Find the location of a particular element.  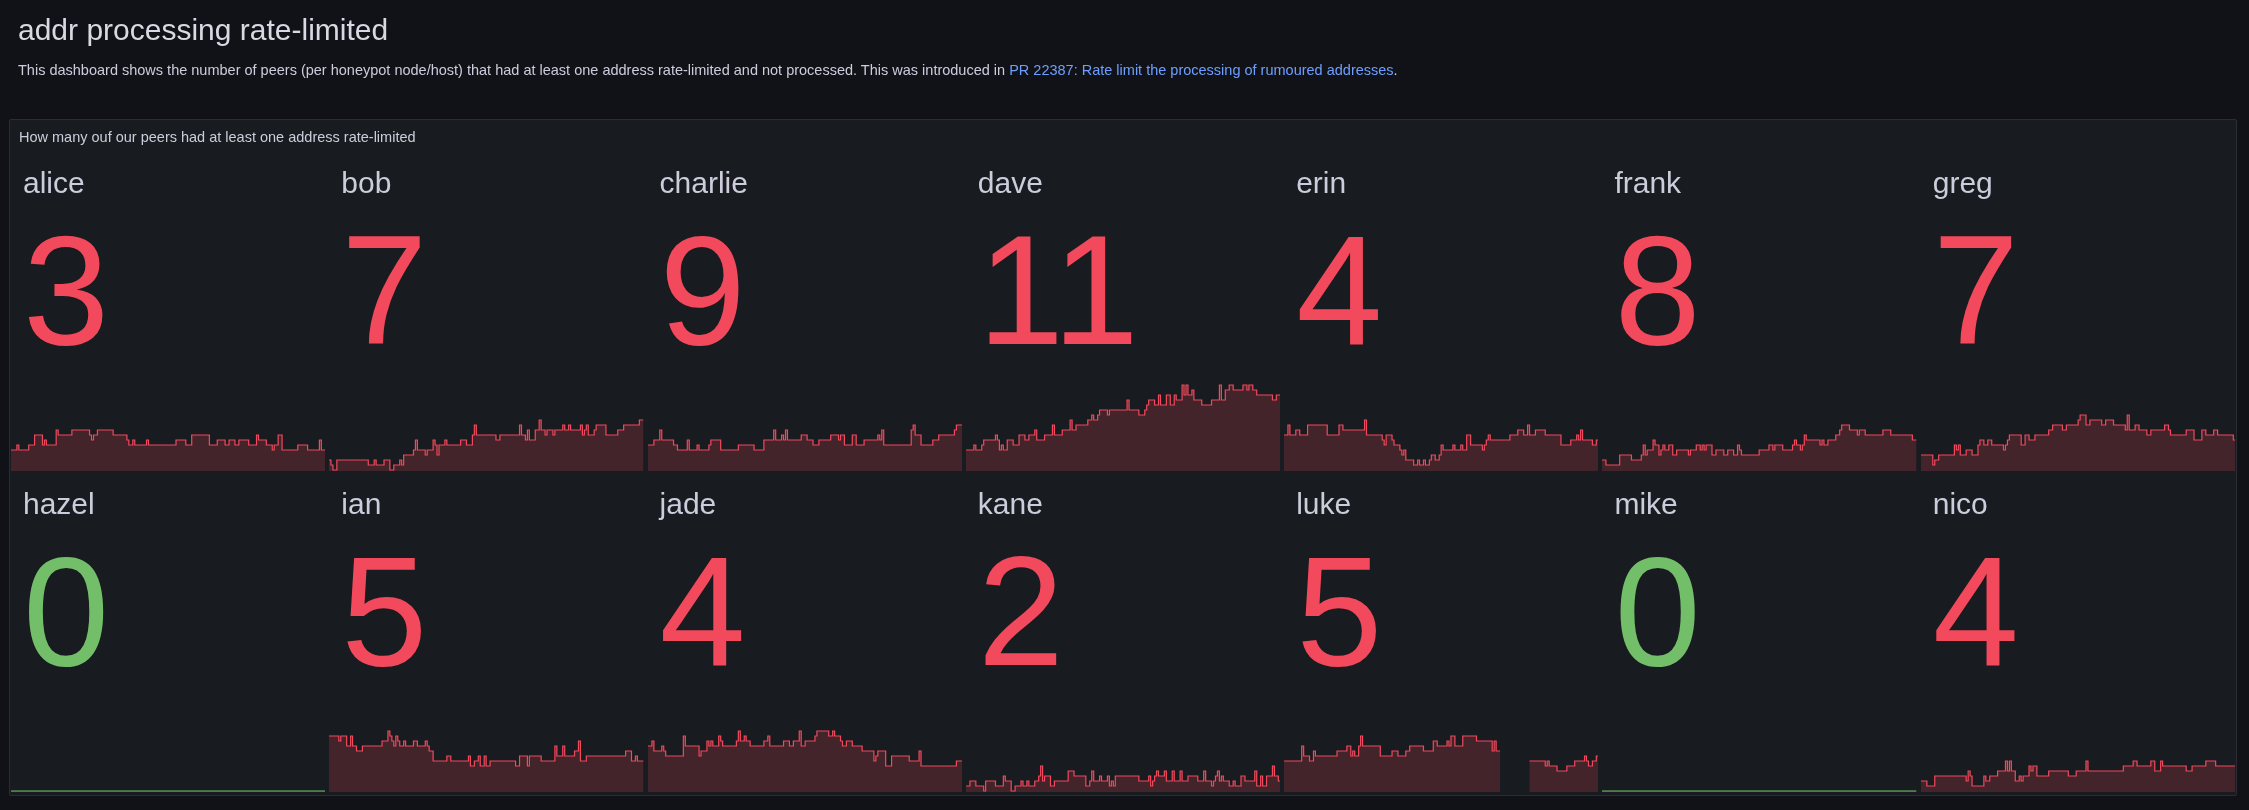

stat-value: 2 is located at coordinates (1021, 611).